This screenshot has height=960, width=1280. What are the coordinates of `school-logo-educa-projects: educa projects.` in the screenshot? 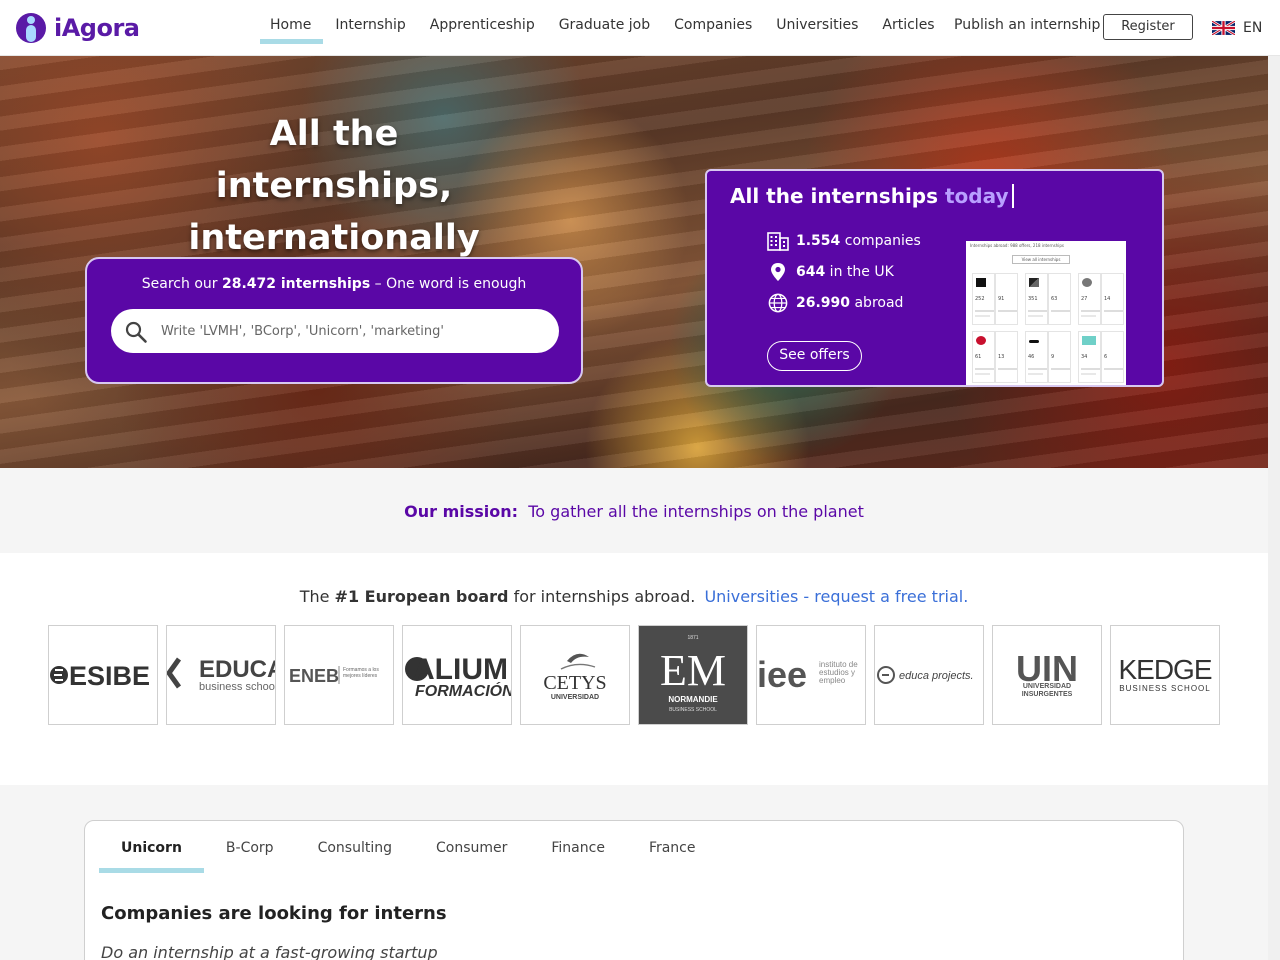 It's located at (929, 675).